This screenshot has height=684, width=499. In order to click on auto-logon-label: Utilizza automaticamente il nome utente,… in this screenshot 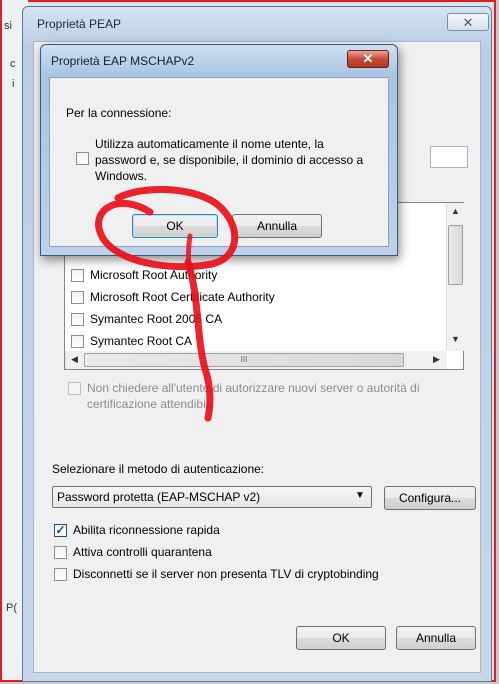, I will do `click(229, 160)`.